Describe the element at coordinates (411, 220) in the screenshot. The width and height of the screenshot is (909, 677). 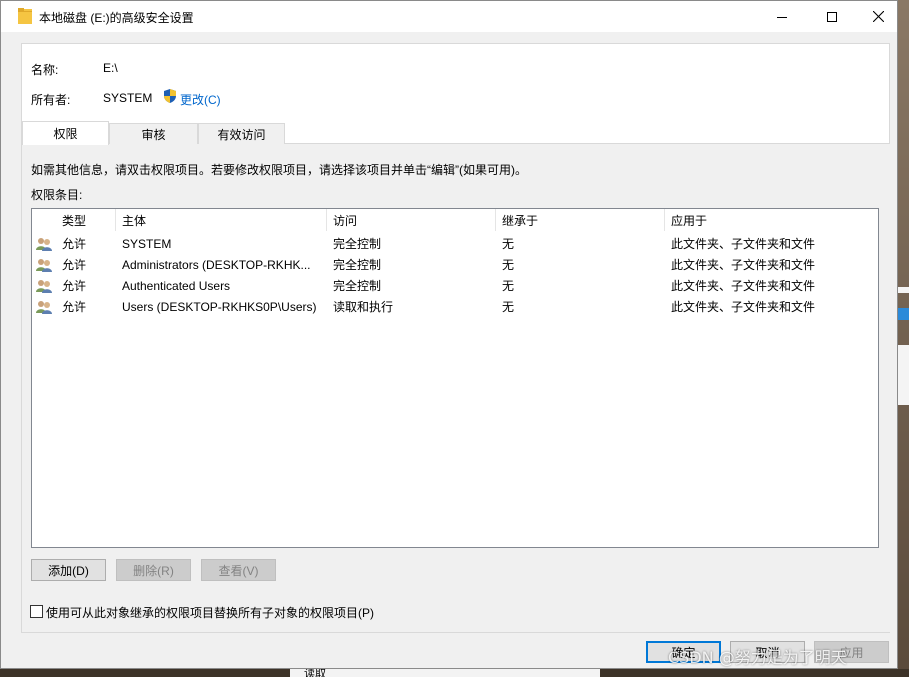
I see `column-header-access: 访问` at that location.